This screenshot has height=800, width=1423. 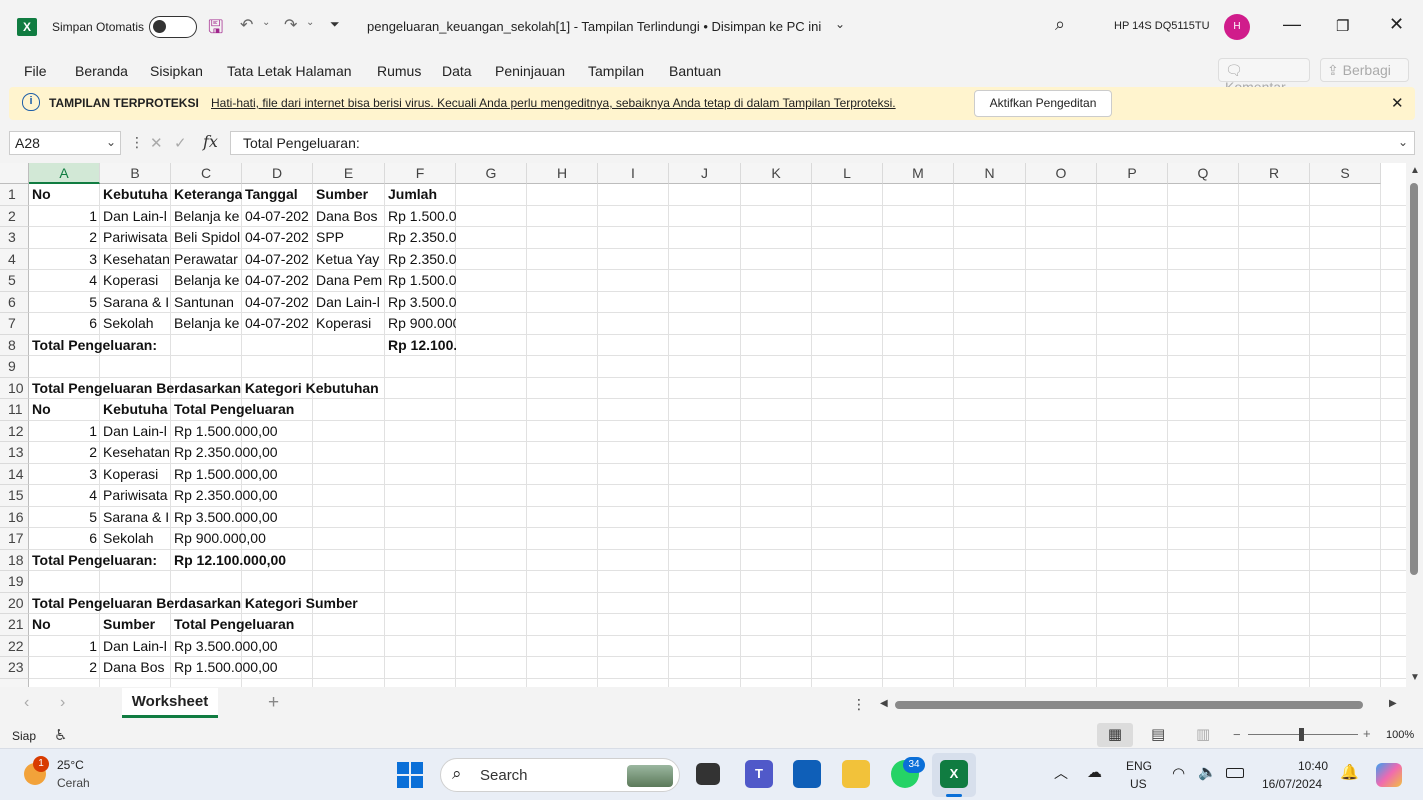 What do you see at coordinates (847, 173) in the screenshot?
I see `column-header-l: L` at bounding box center [847, 173].